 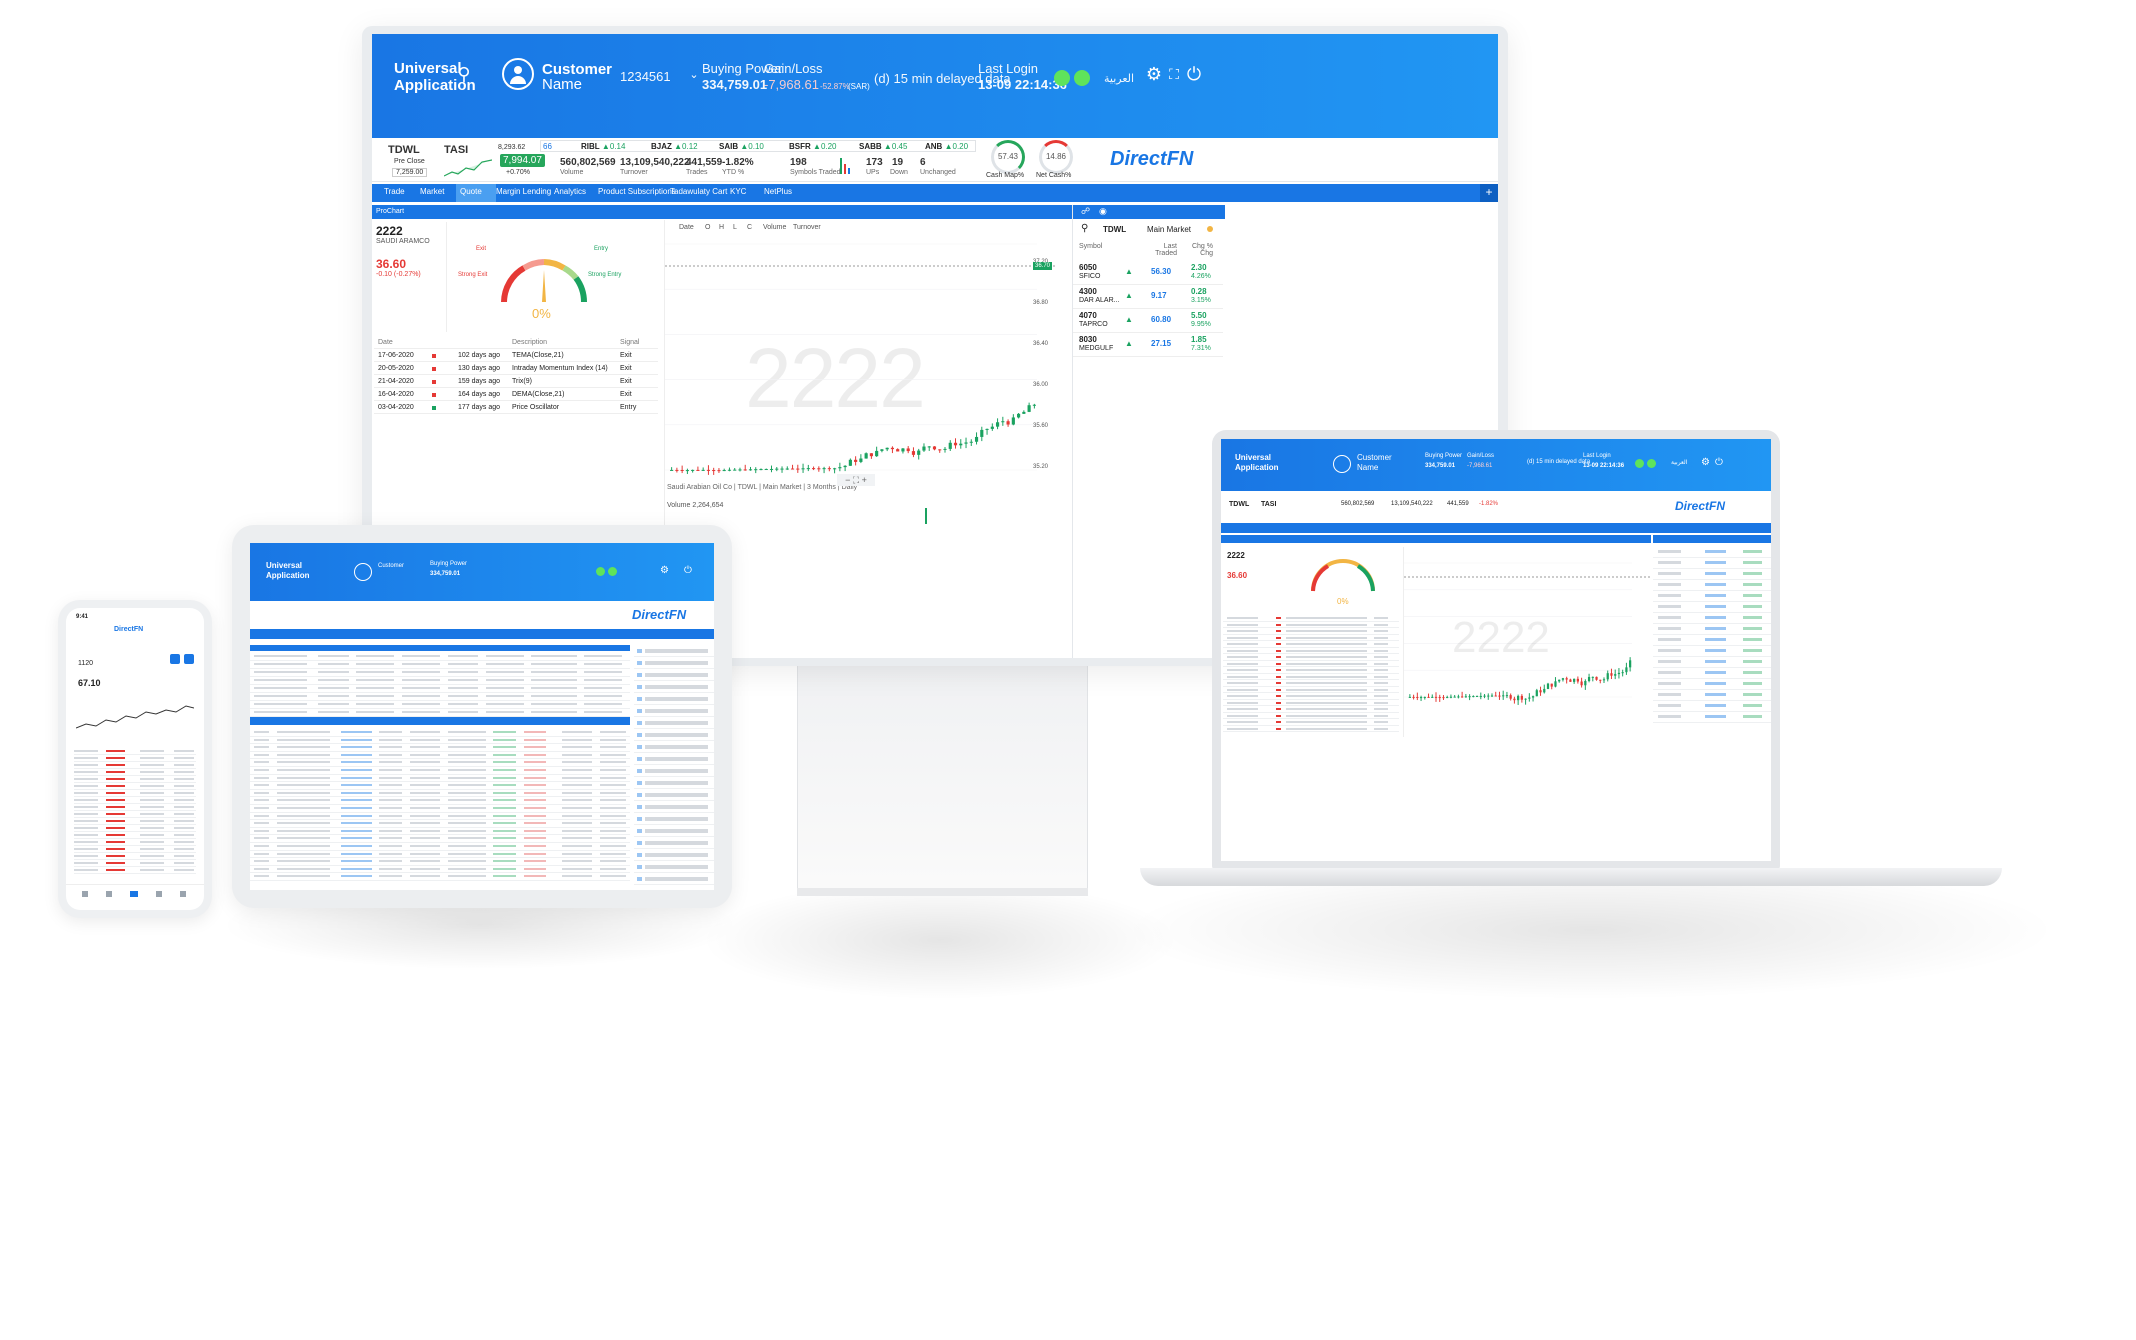 I want to click on menu-item-tadawulaty-cart: Tadawulaty Cart, so click(x=698, y=191).